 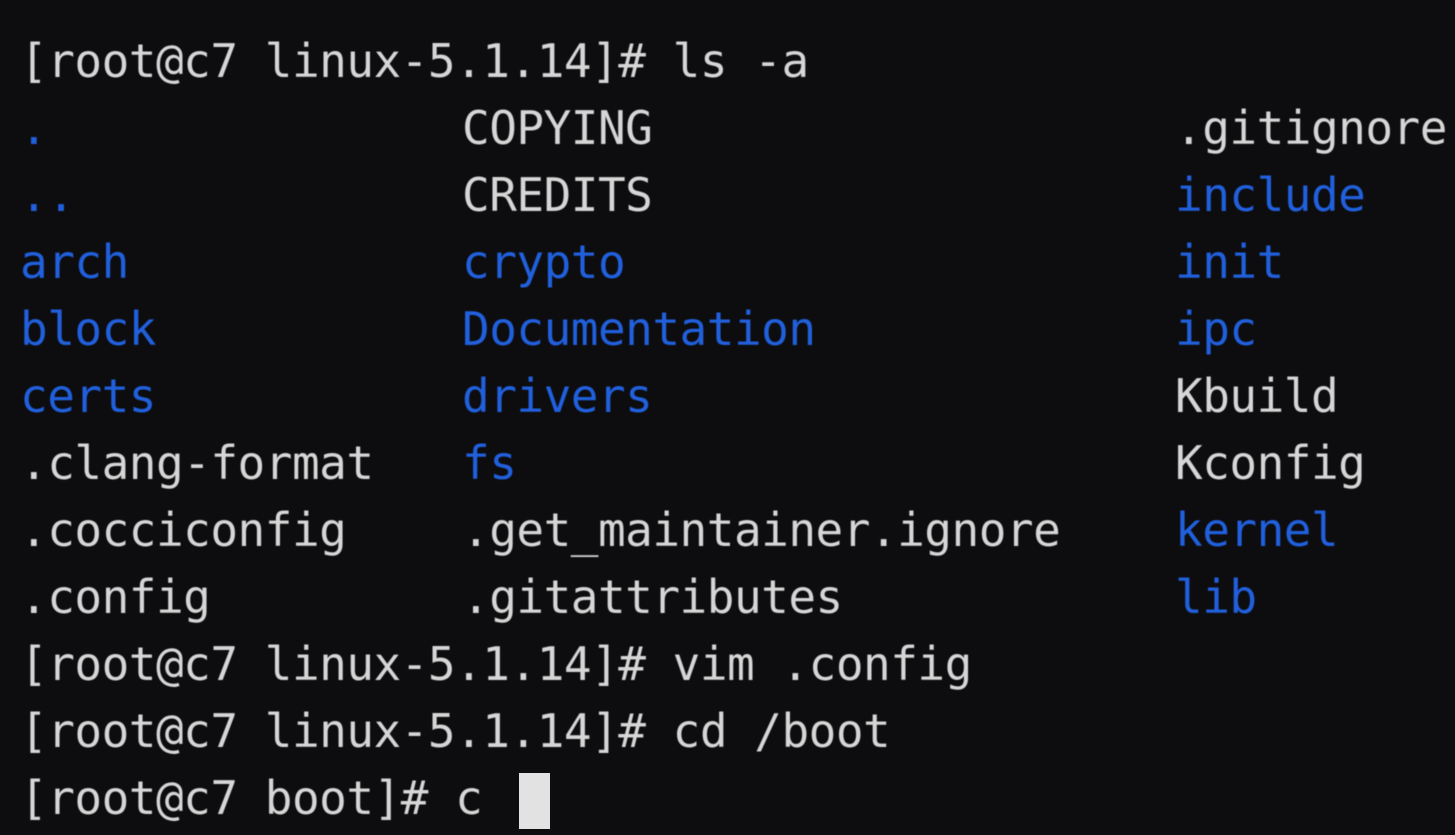 What do you see at coordinates (1270, 195) in the screenshot?
I see `file-entry-include: include` at bounding box center [1270, 195].